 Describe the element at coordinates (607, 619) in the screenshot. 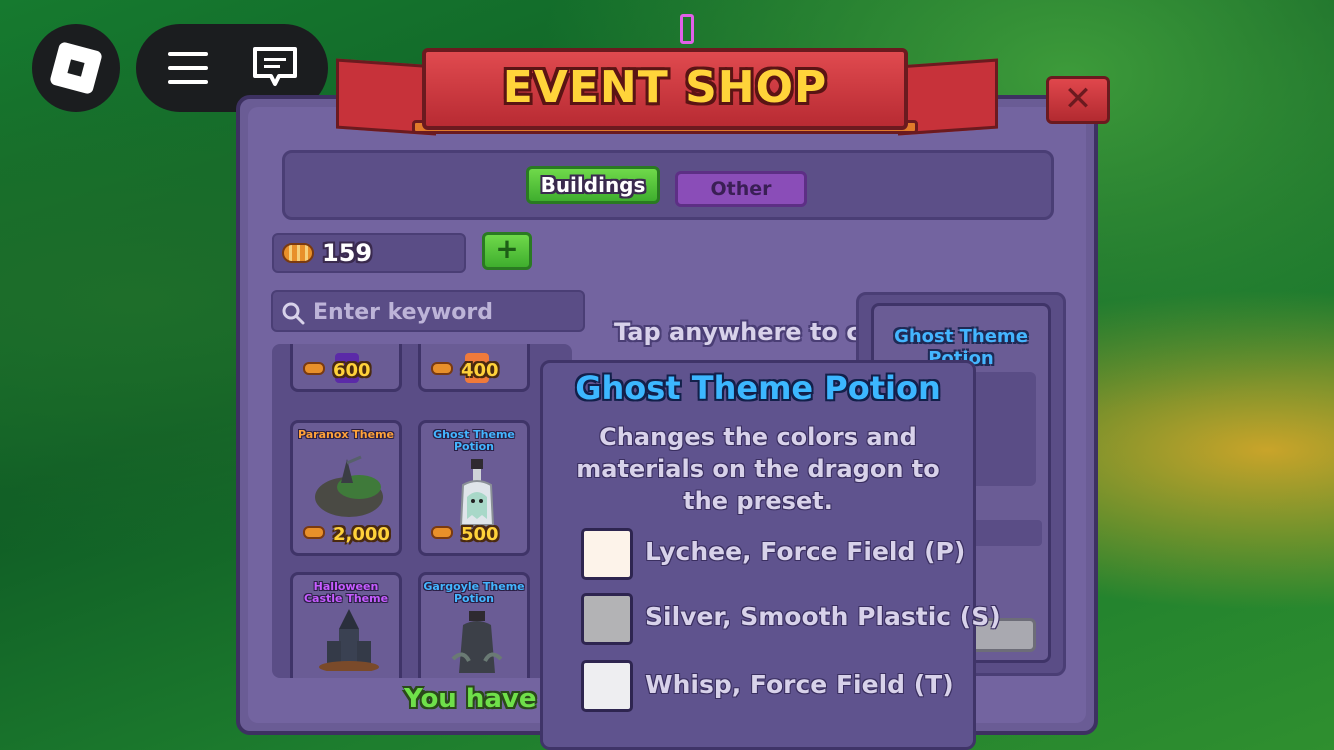

I see `color-swatch-secondary` at that location.